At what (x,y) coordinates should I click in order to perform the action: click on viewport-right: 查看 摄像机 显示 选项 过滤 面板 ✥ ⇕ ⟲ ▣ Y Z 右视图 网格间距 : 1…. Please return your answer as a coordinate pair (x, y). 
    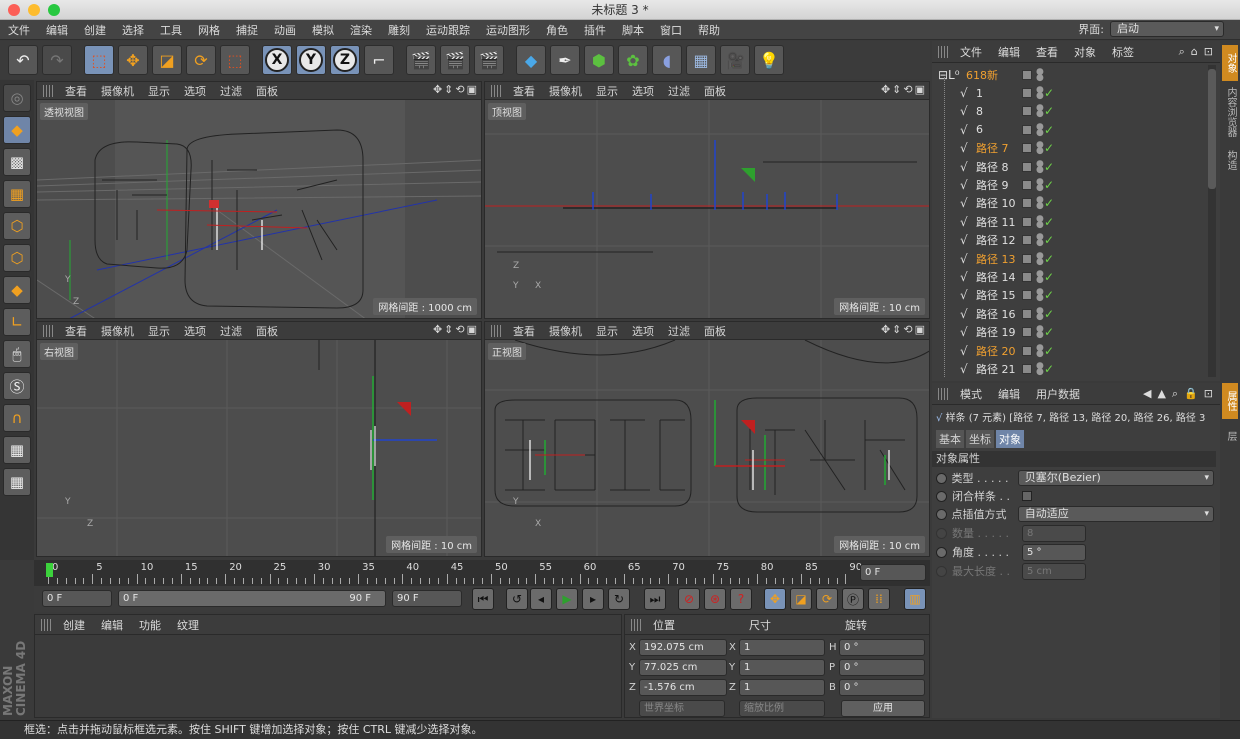
    Looking at the image, I should click on (259, 439).